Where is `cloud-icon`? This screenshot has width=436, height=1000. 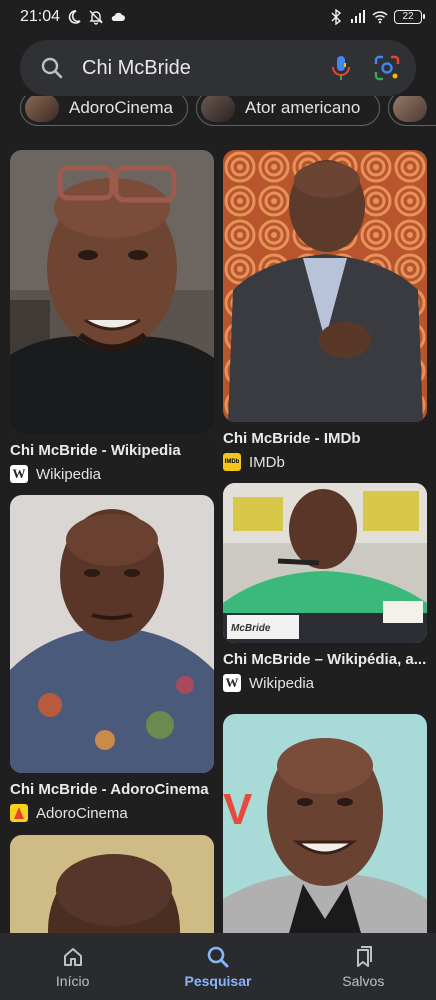 cloud-icon is located at coordinates (118, 16).